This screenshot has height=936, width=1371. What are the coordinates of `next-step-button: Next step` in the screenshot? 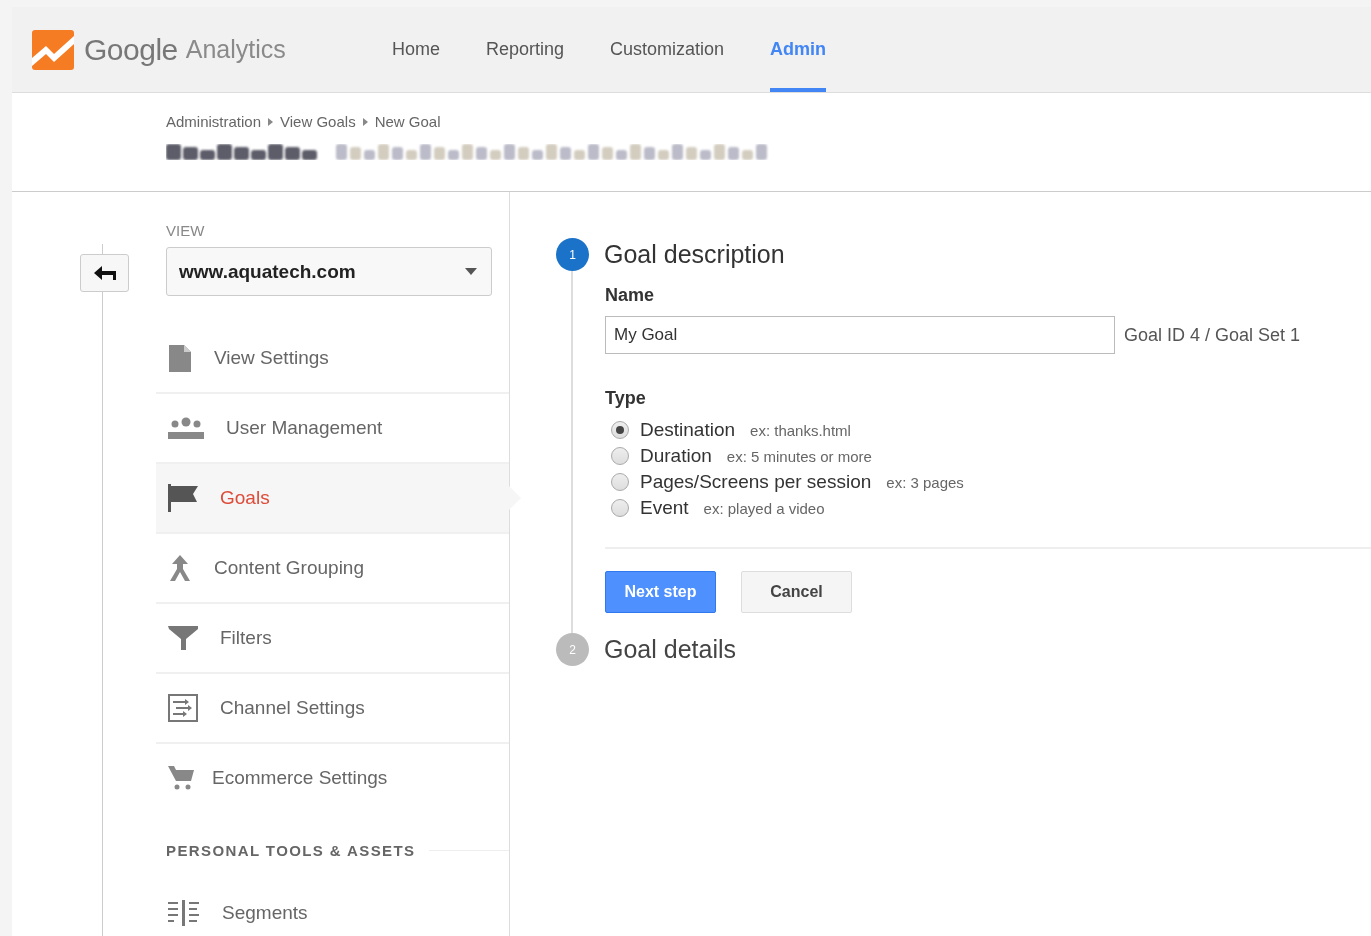 It's located at (660, 592).